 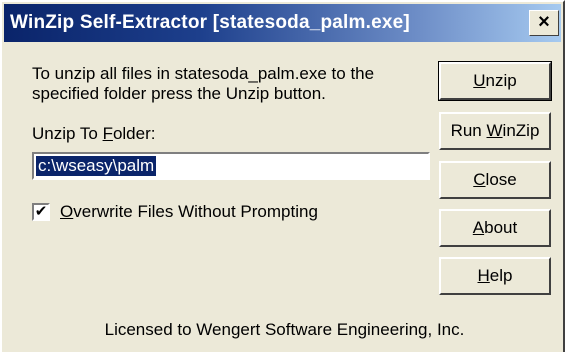 What do you see at coordinates (231, 166) in the screenshot?
I see `unzip-folder-input: c:\wseasy\palm` at bounding box center [231, 166].